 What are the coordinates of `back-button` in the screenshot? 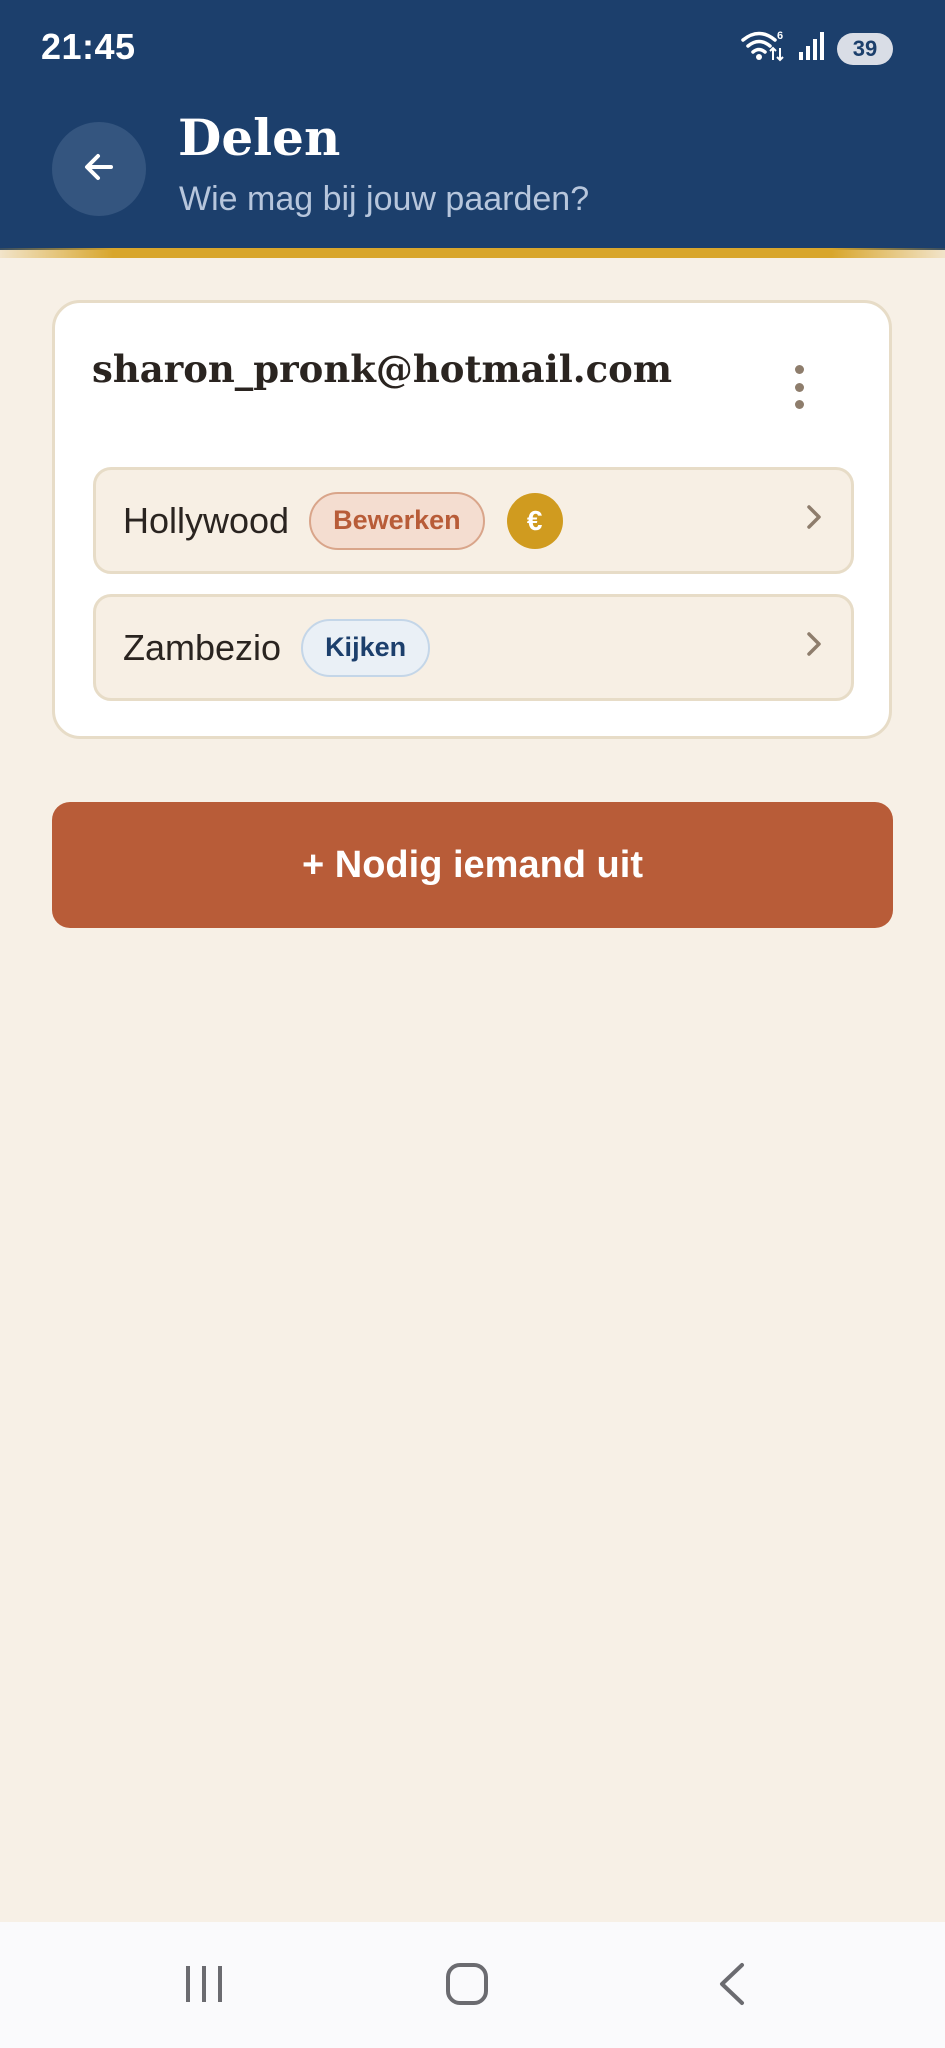 It's located at (99, 169).